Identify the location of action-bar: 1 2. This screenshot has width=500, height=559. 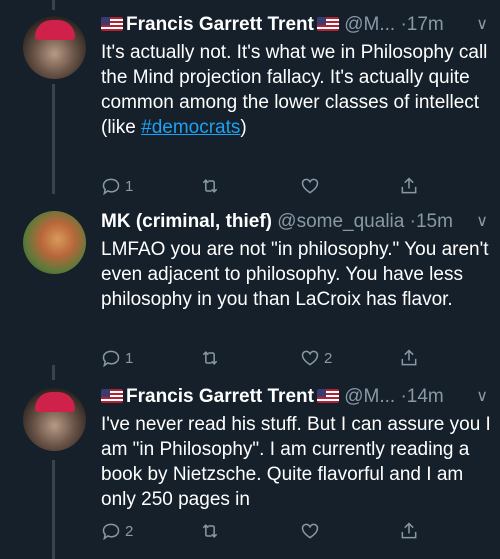
(266, 358).